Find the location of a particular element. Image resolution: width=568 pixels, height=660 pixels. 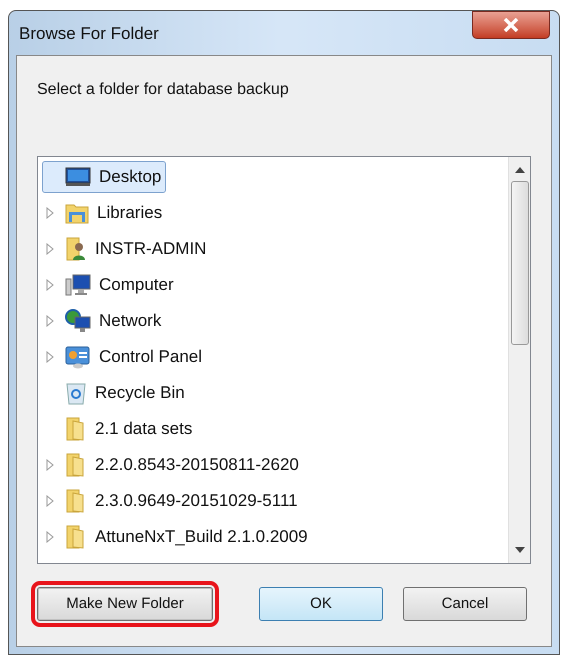

tree-item: Desktop is located at coordinates (104, 177).